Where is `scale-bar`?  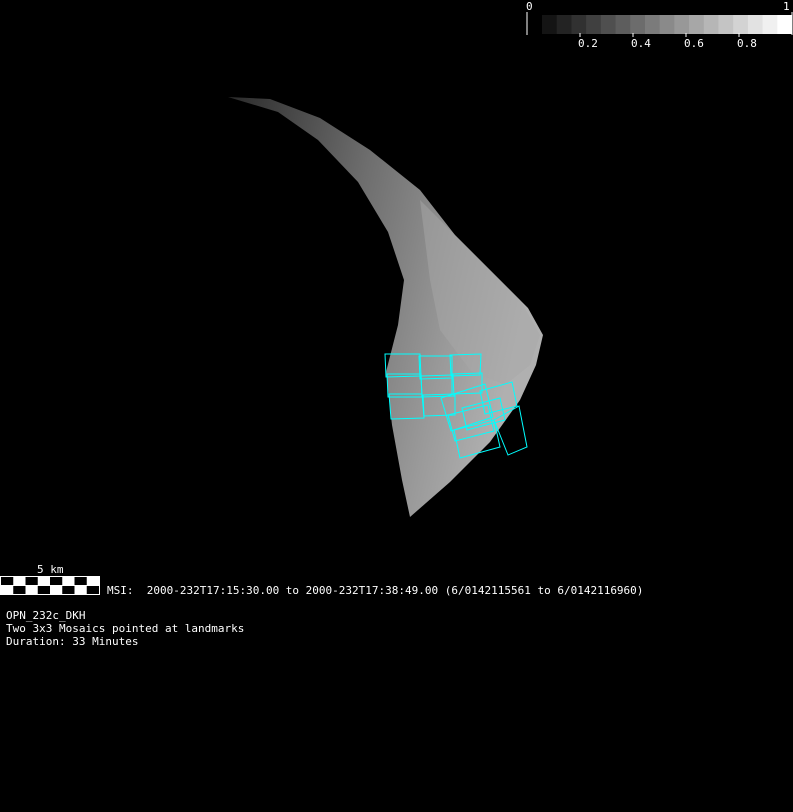 scale-bar is located at coordinates (50, 585).